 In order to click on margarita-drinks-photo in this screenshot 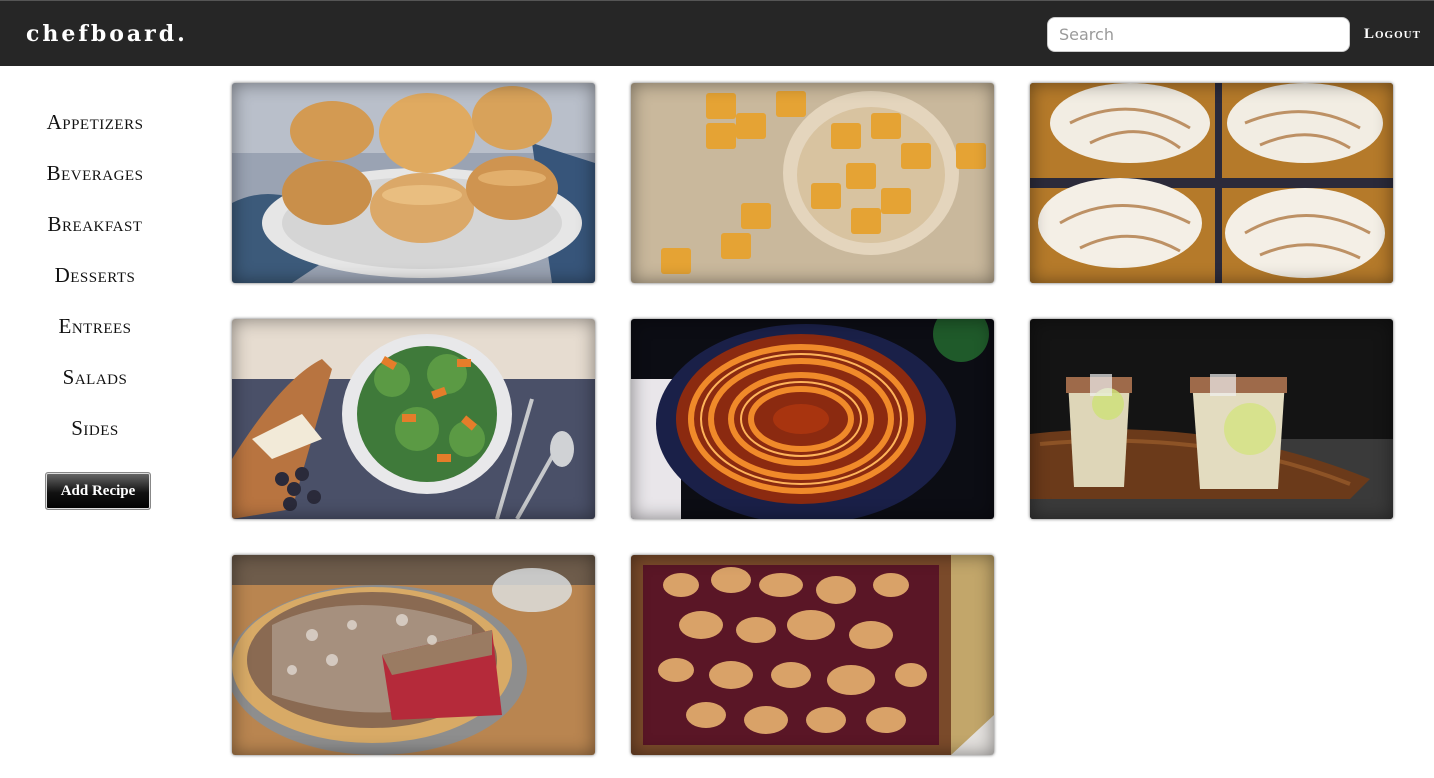, I will do `click(1211, 419)`.